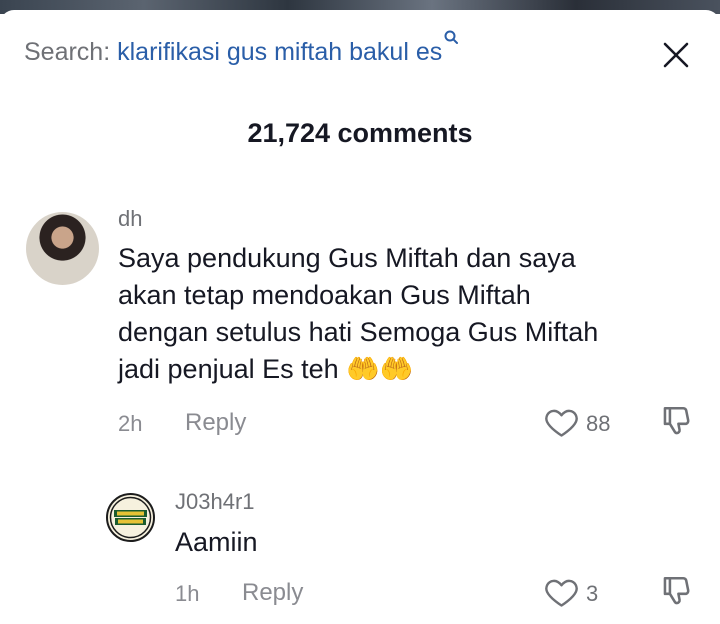  I want to click on comment-text: Aamiin, so click(216, 542).